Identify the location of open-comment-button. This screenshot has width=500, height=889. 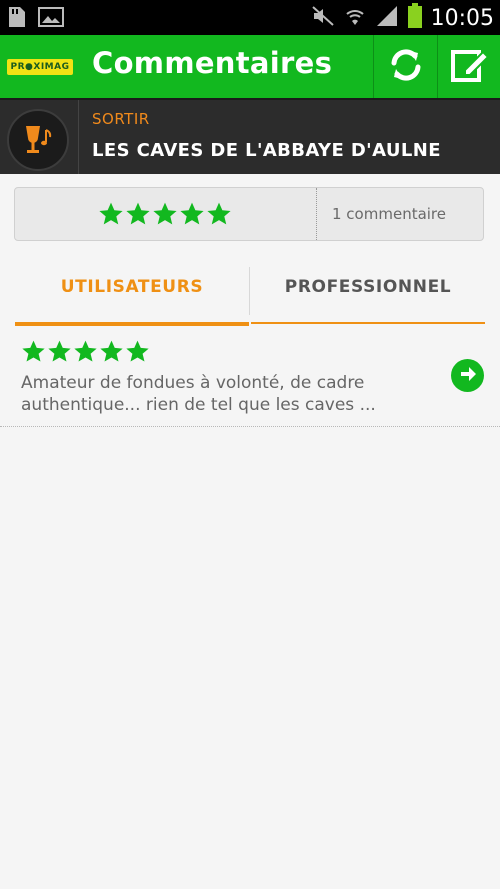
(467, 375).